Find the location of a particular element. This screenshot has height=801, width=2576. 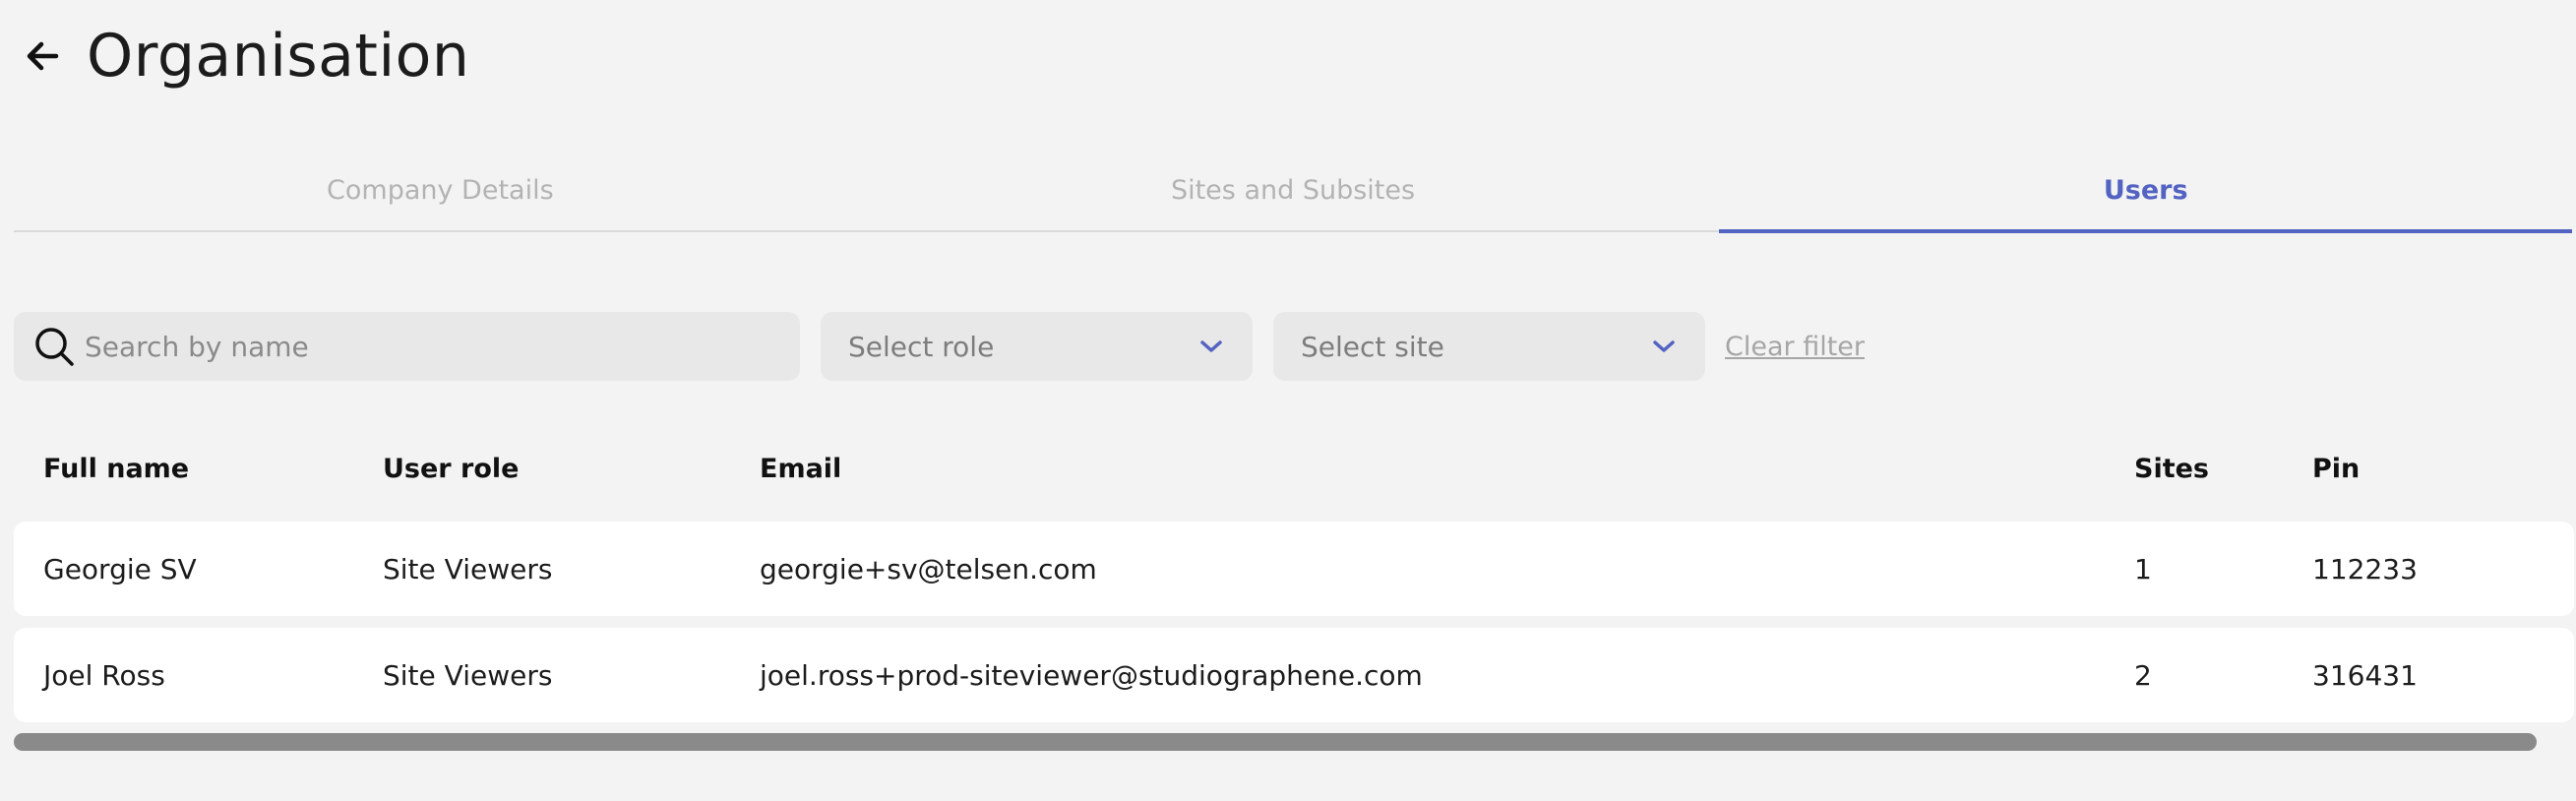

column-header-email: Email is located at coordinates (1447, 469).